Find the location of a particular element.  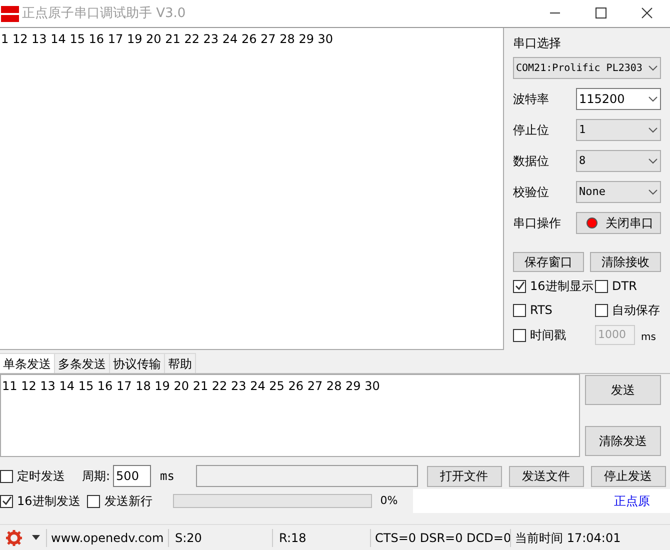

line-status: CTS=0 DSR=0 DCD=0 is located at coordinates (440, 537).